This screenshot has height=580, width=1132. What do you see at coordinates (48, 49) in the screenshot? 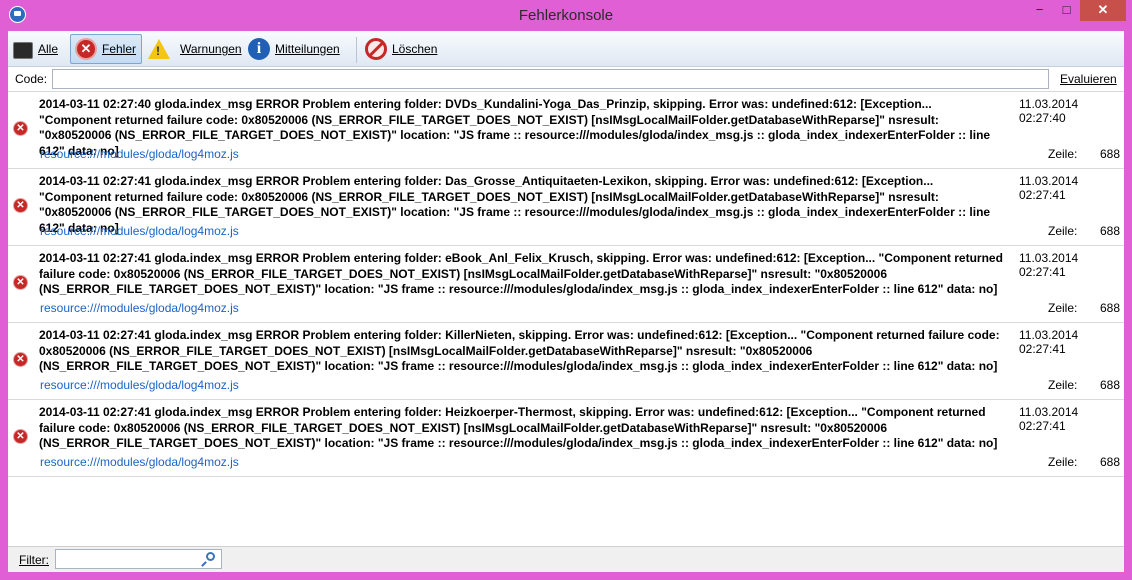
I see `filter-all-label: Alle` at bounding box center [48, 49].